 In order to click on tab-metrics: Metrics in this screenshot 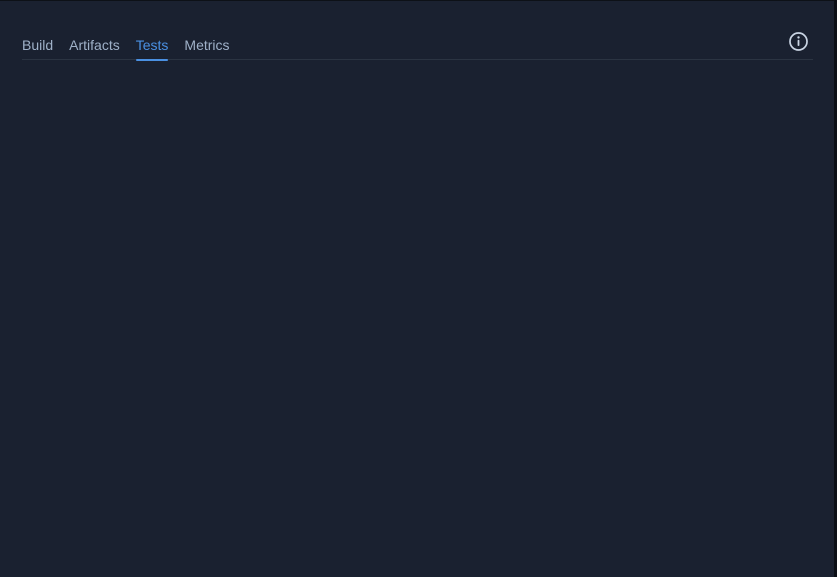, I will do `click(206, 45)`.